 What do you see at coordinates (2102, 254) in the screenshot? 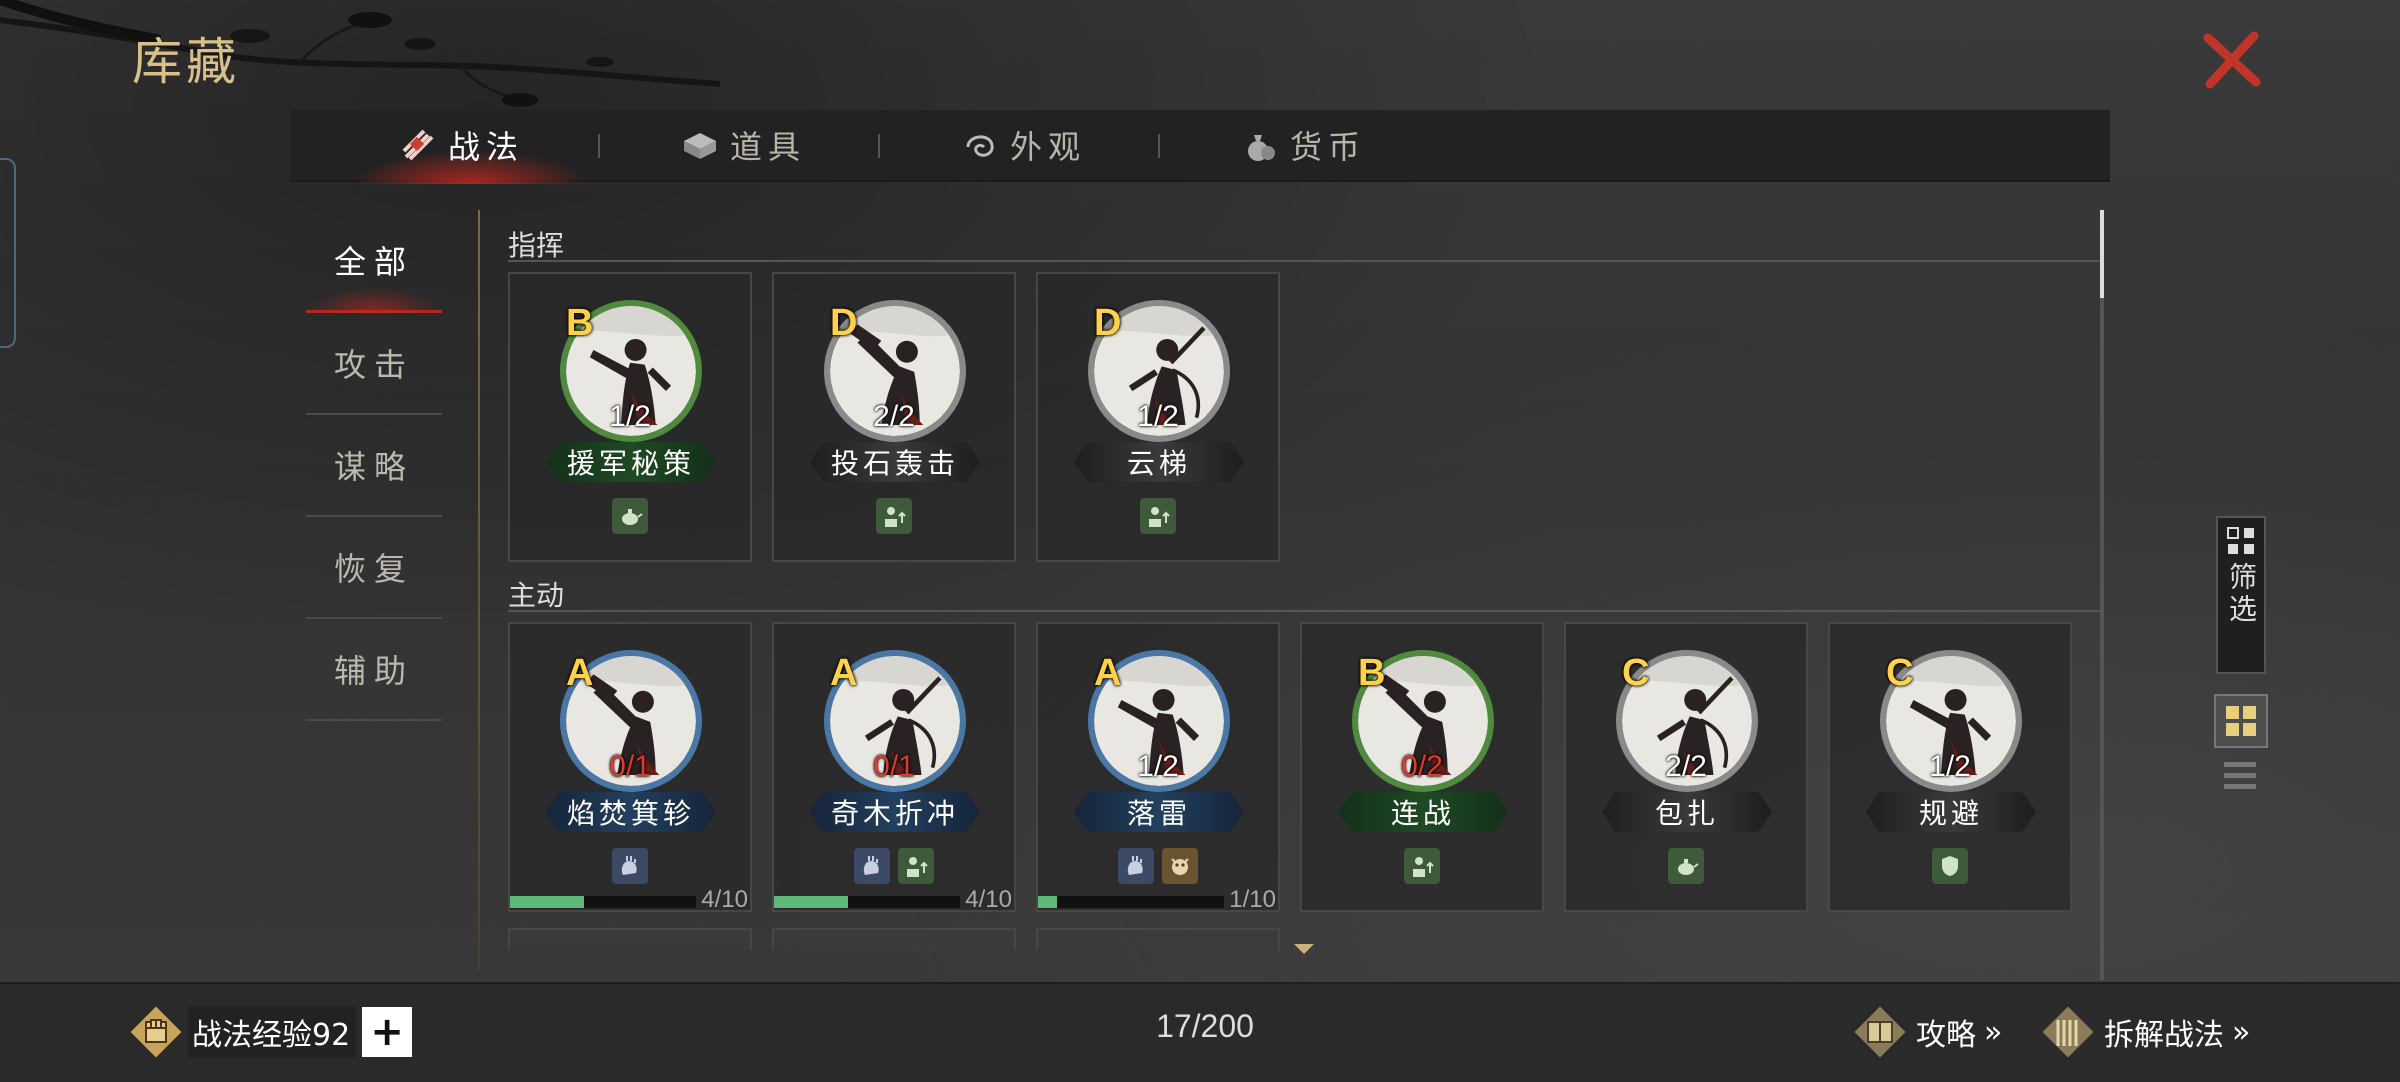
I see `scrollbar-thumb` at bounding box center [2102, 254].